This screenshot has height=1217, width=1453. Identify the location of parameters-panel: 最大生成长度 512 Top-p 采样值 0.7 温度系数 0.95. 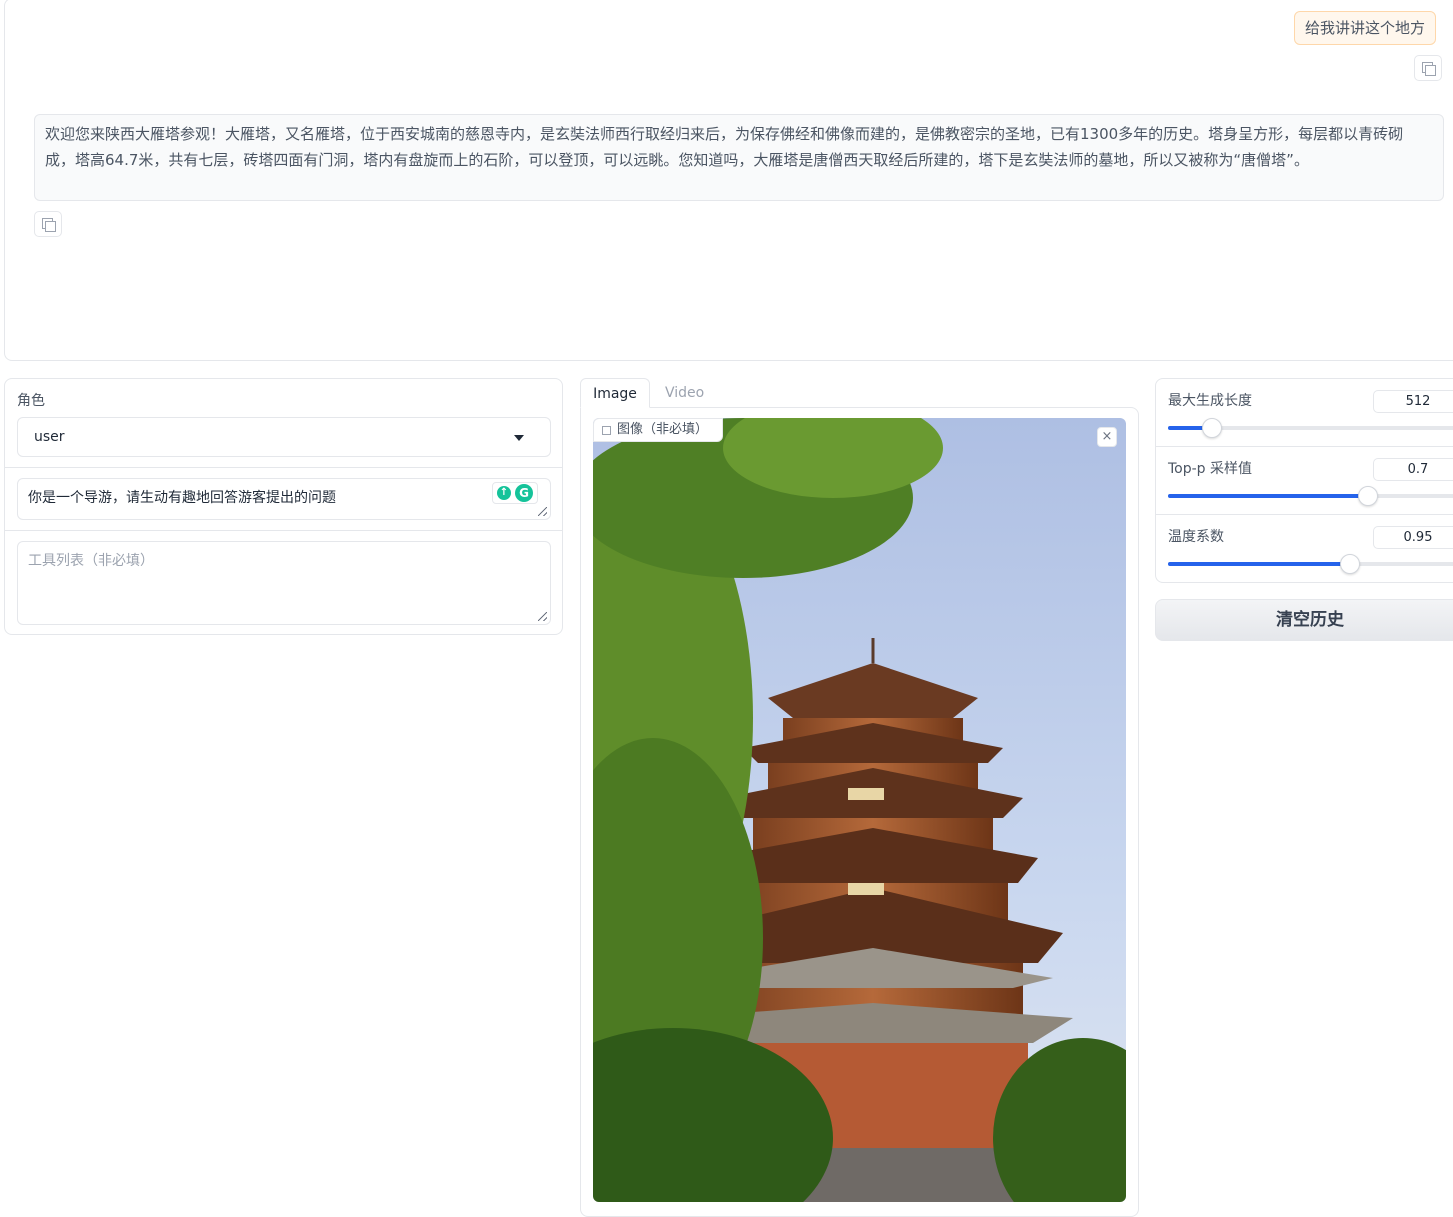
(1304, 480).